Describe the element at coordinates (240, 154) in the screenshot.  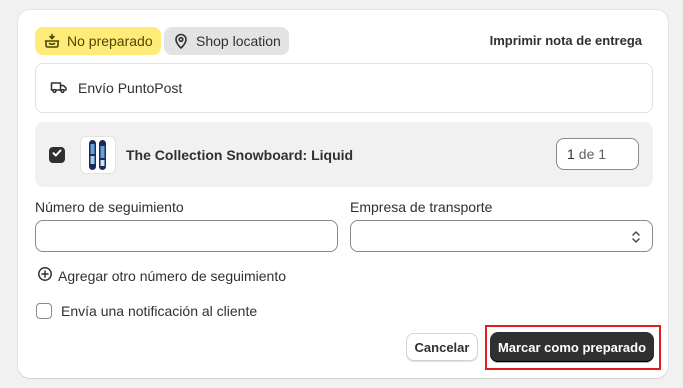
I see `product-title: The Collection Snowboard: Liquid` at that location.